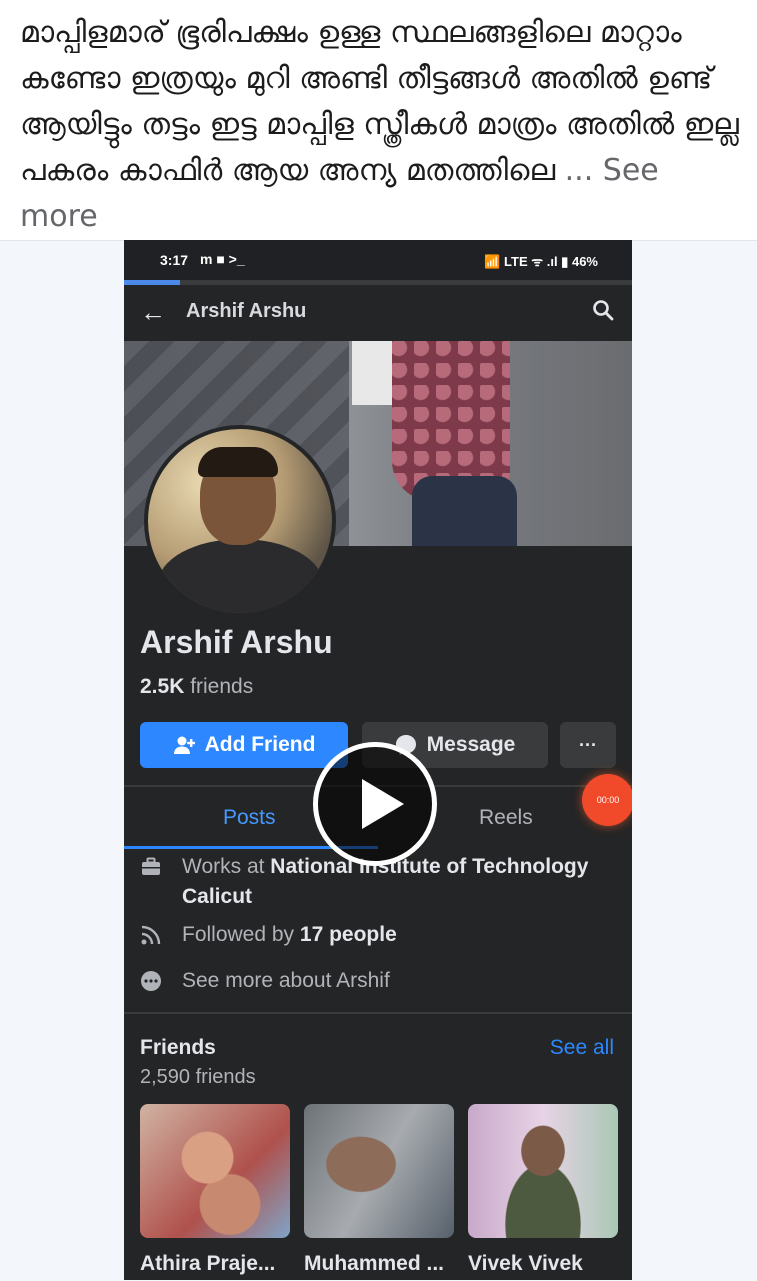  What do you see at coordinates (236, 642) in the screenshot?
I see `profile-name: Arshif Arshu` at bounding box center [236, 642].